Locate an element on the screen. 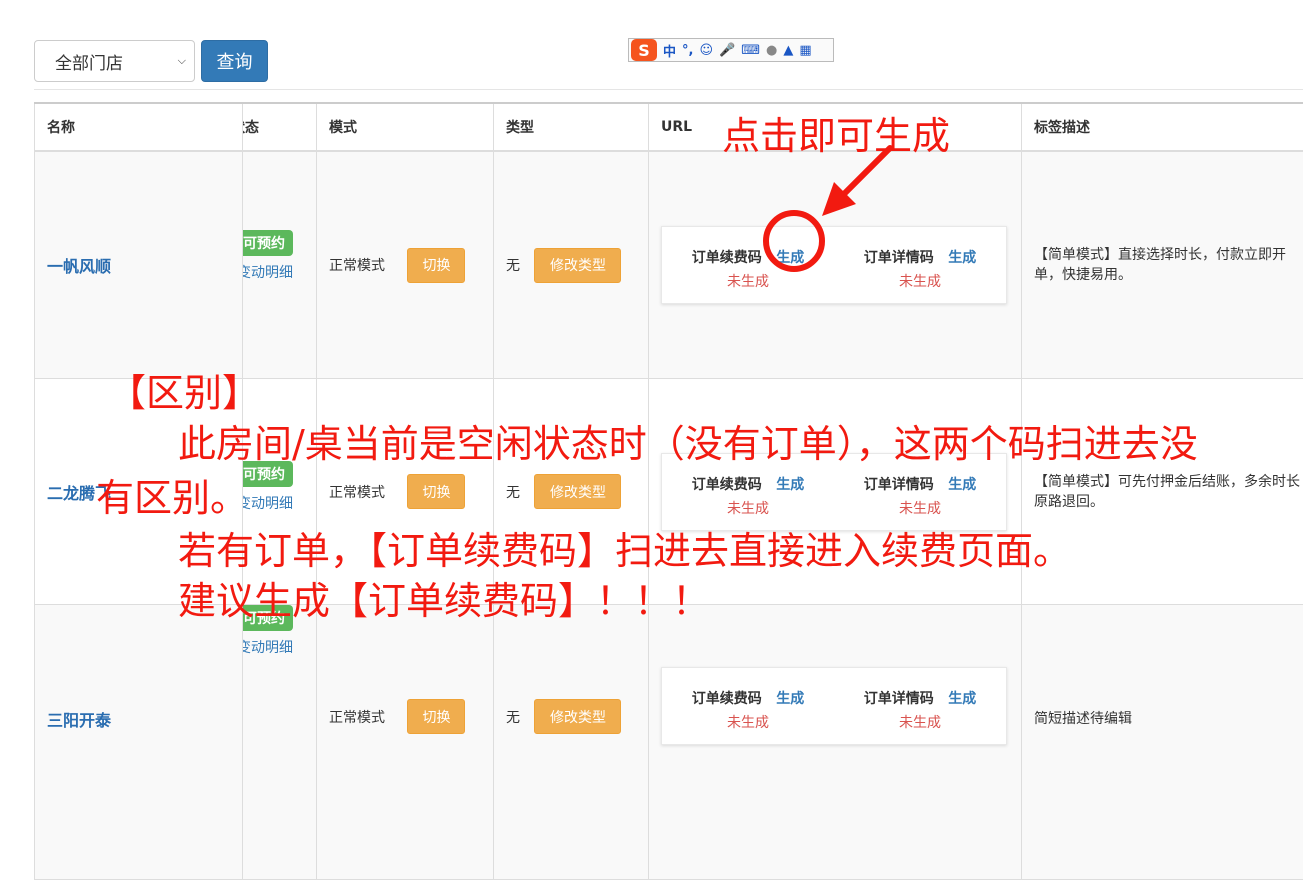 This screenshot has height=880, width=1303. annotation-heading: 【区别】 is located at coordinates (184, 389).